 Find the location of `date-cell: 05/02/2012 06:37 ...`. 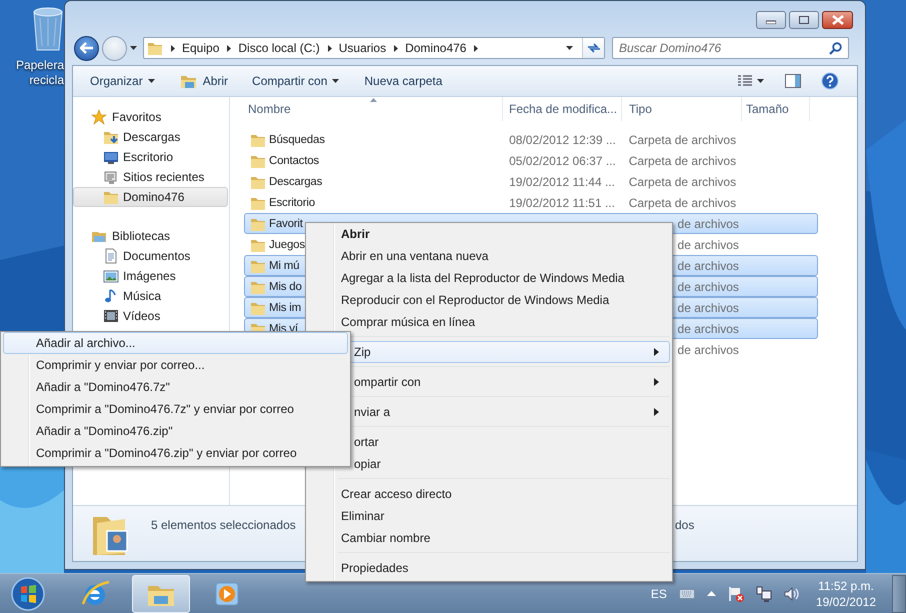

date-cell: 05/02/2012 06:37 ... is located at coordinates (562, 161).